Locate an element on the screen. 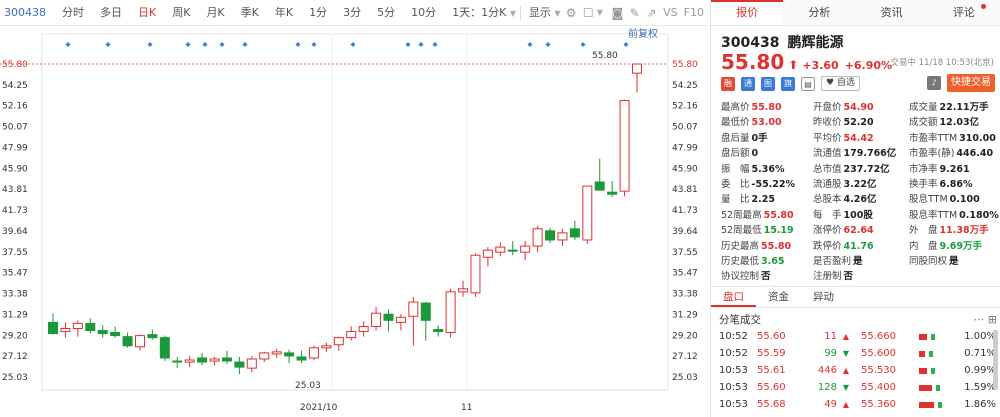 The image size is (1000, 417). period-monthly-k: 月K is located at coordinates (215, 13).